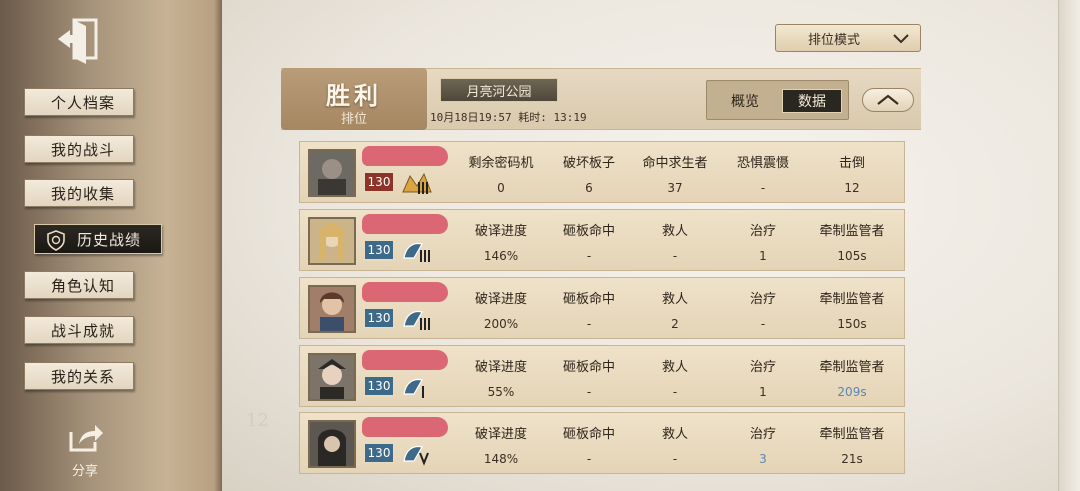  I want to click on background-number: 12, so click(257, 420).